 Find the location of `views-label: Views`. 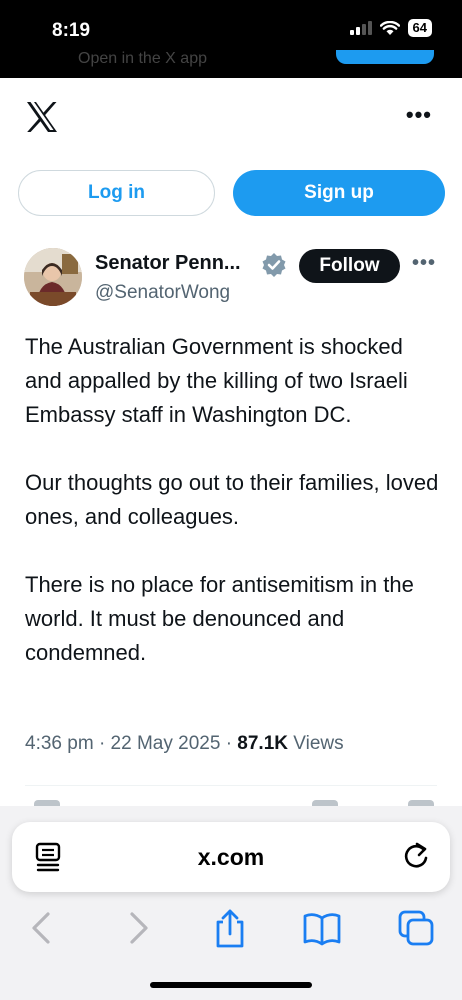

views-label: Views is located at coordinates (318, 743).